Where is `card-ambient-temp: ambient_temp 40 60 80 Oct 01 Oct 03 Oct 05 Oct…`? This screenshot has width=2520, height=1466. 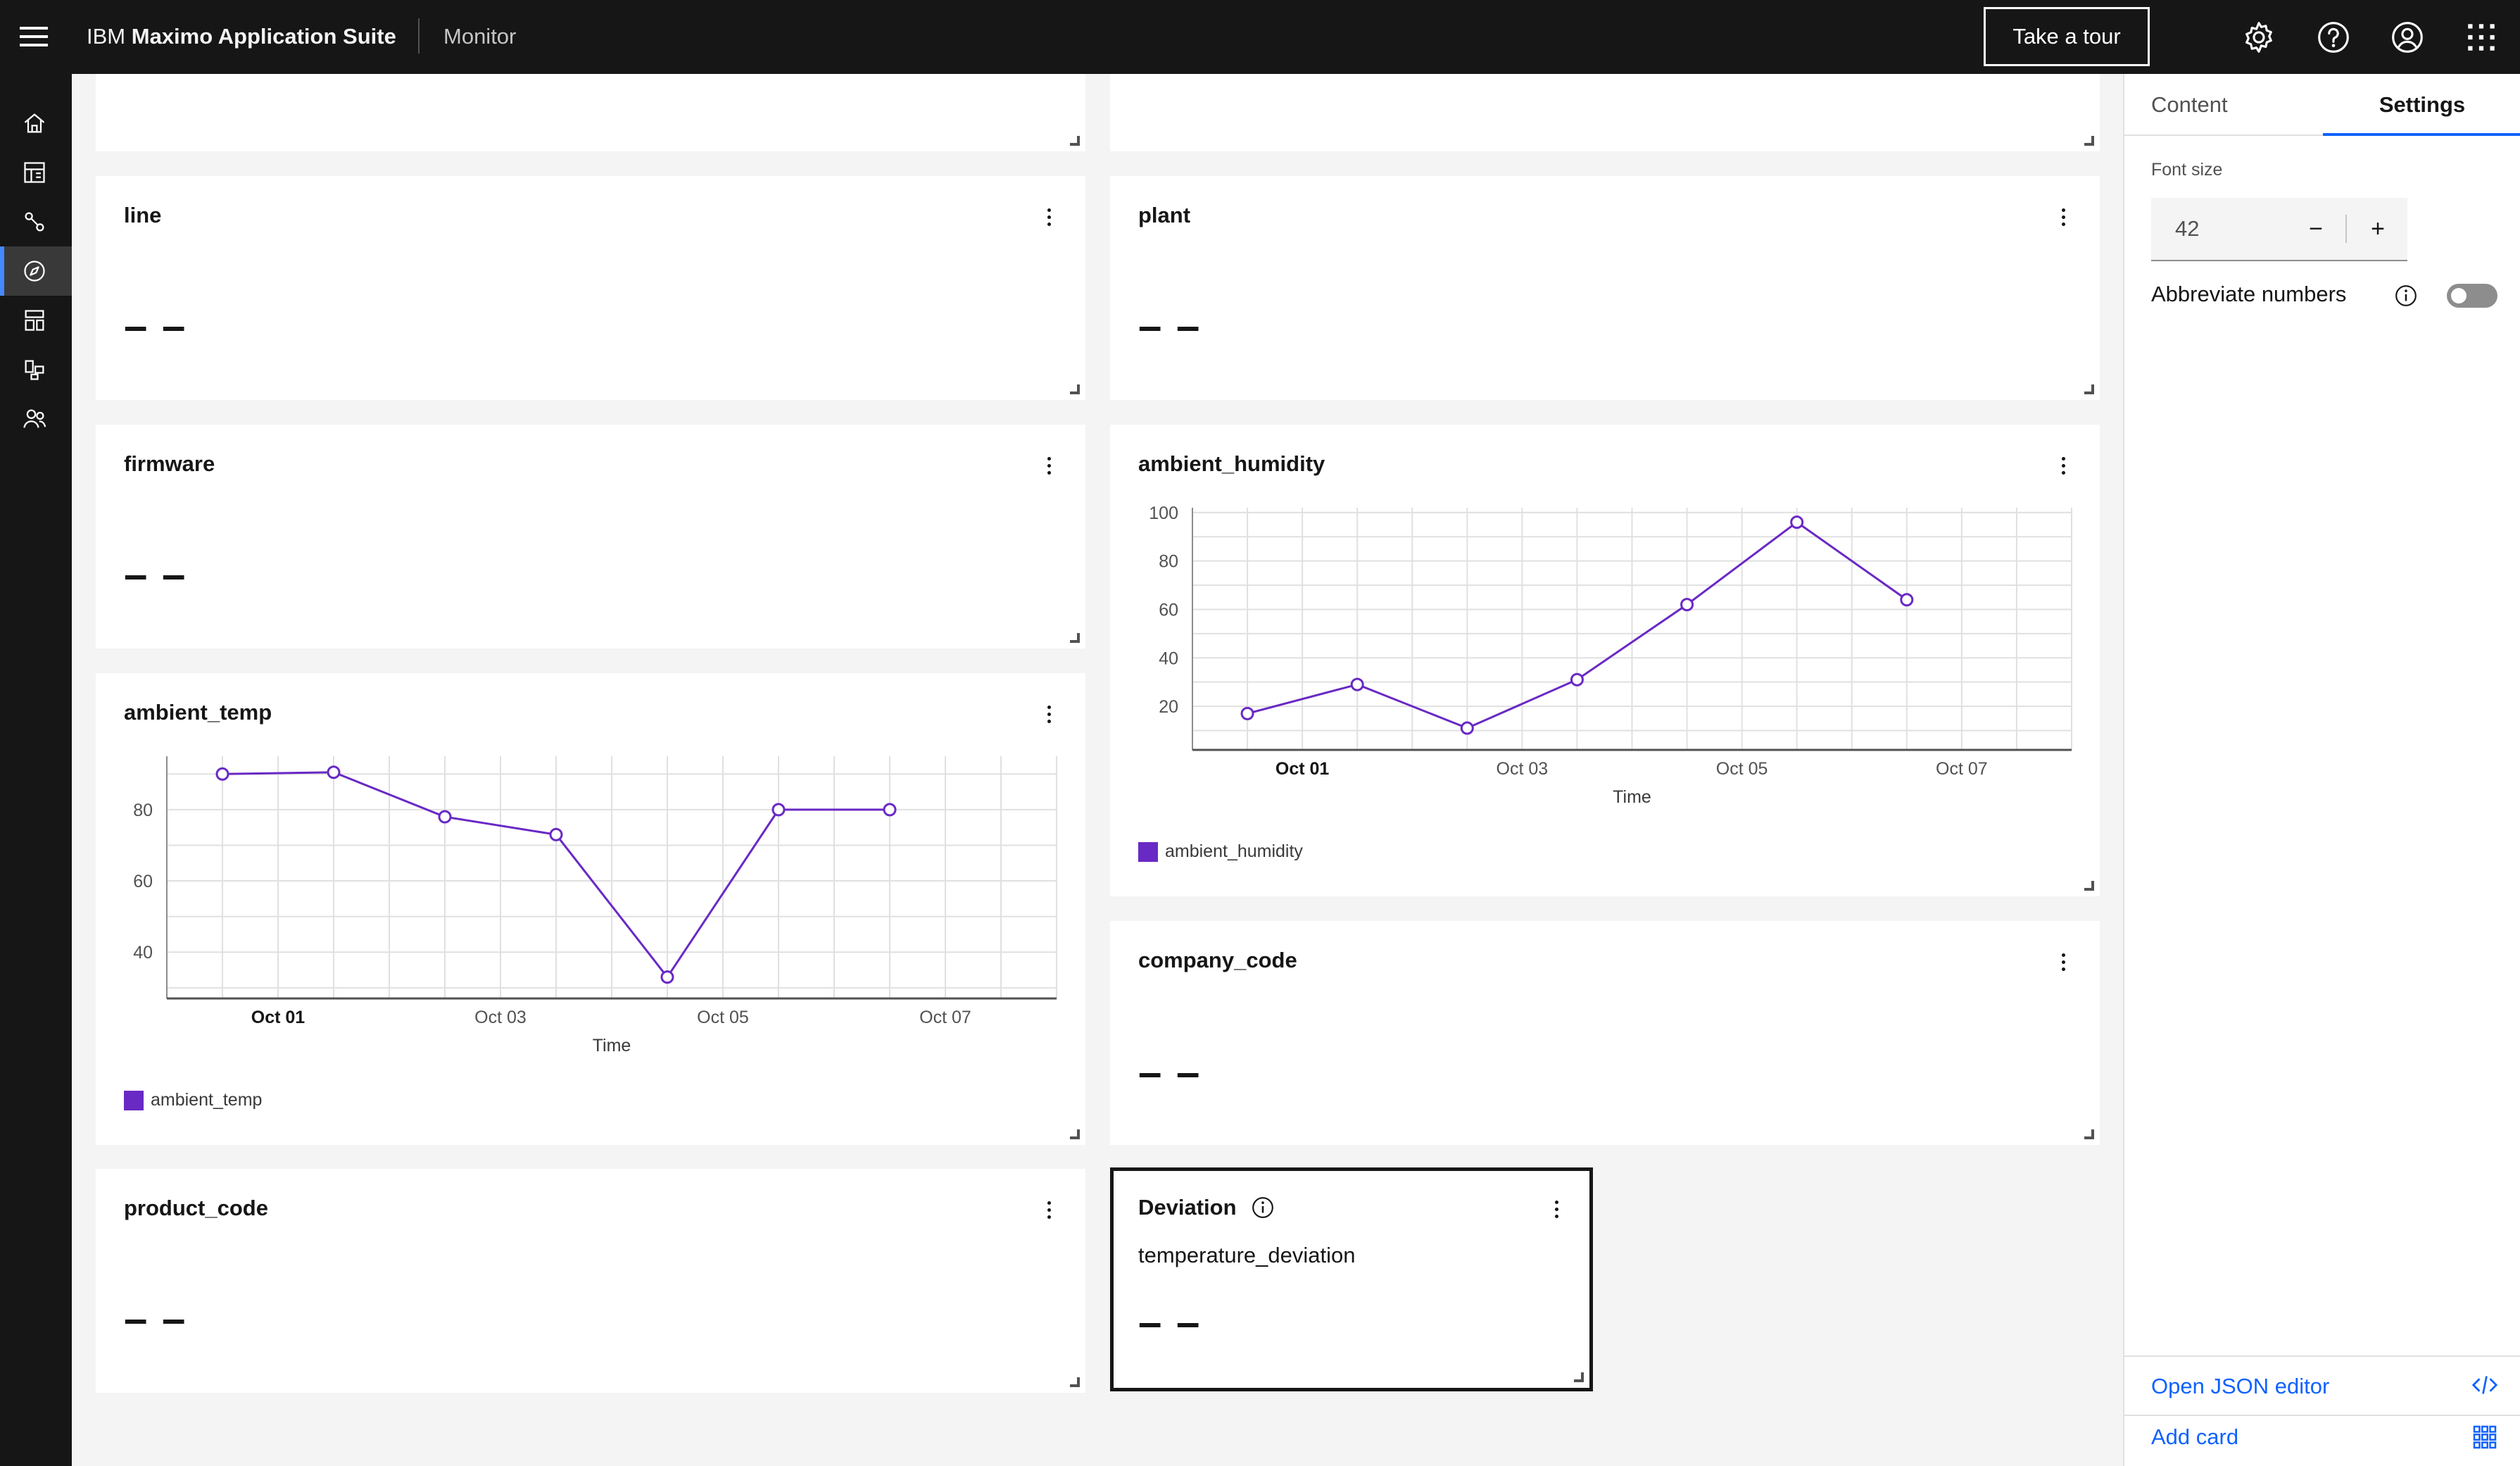 card-ambient-temp: ambient_temp 40 60 80 Oct 01 Oct 03 Oct 05 Oct… is located at coordinates (591, 909).